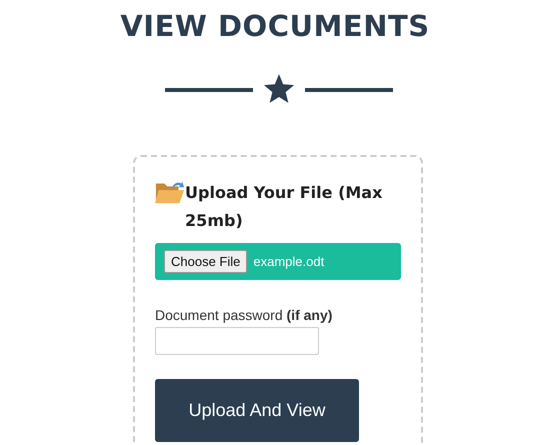 This screenshot has height=445, width=550. What do you see at coordinates (288, 261) in the screenshot?
I see `file-name: example.odt` at bounding box center [288, 261].